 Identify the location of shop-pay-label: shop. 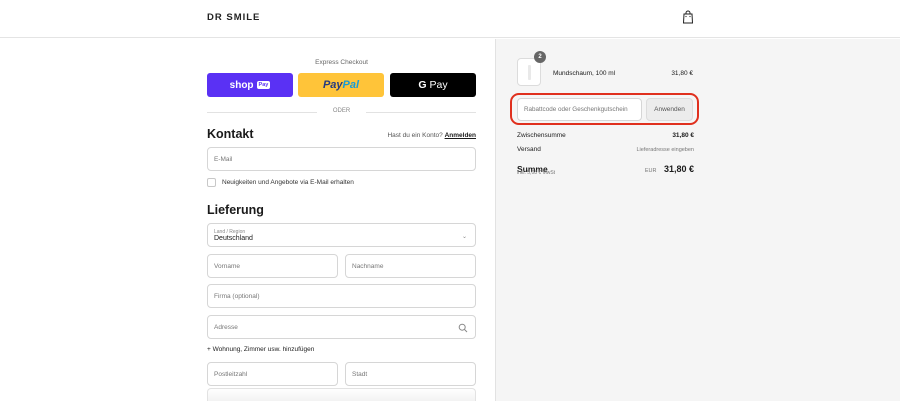
(241, 85).